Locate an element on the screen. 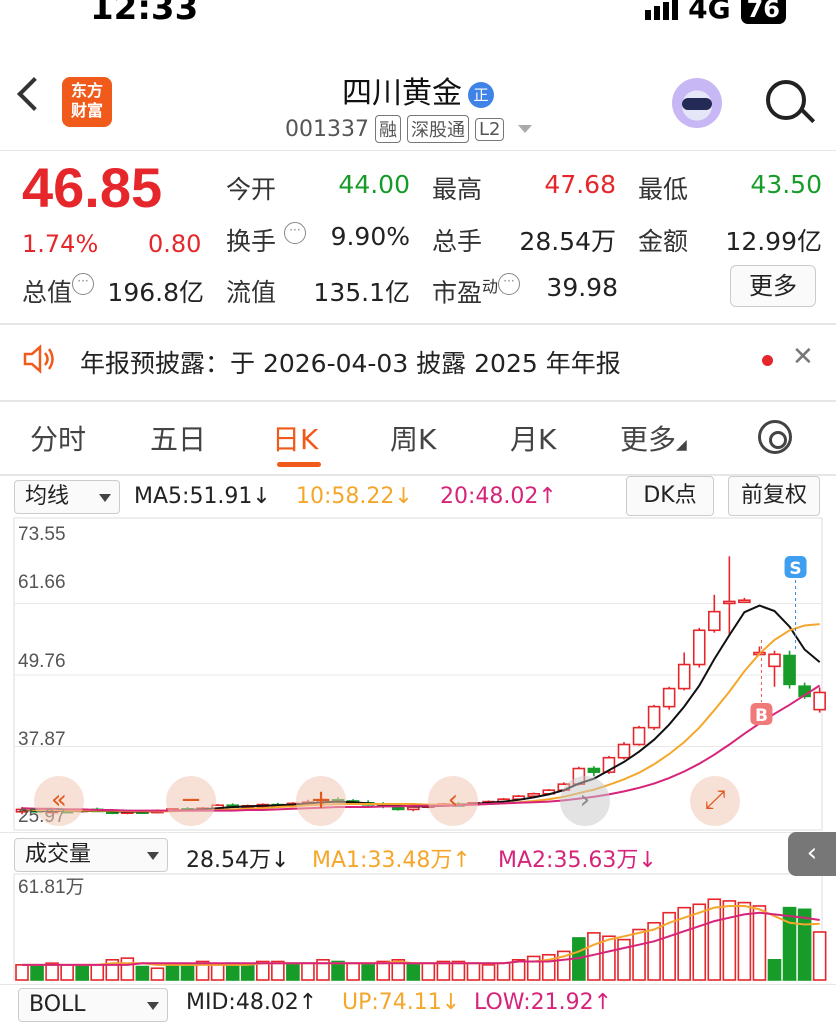 The height and width of the screenshot is (1024, 836). sell-marker-label: S is located at coordinates (795, 569).